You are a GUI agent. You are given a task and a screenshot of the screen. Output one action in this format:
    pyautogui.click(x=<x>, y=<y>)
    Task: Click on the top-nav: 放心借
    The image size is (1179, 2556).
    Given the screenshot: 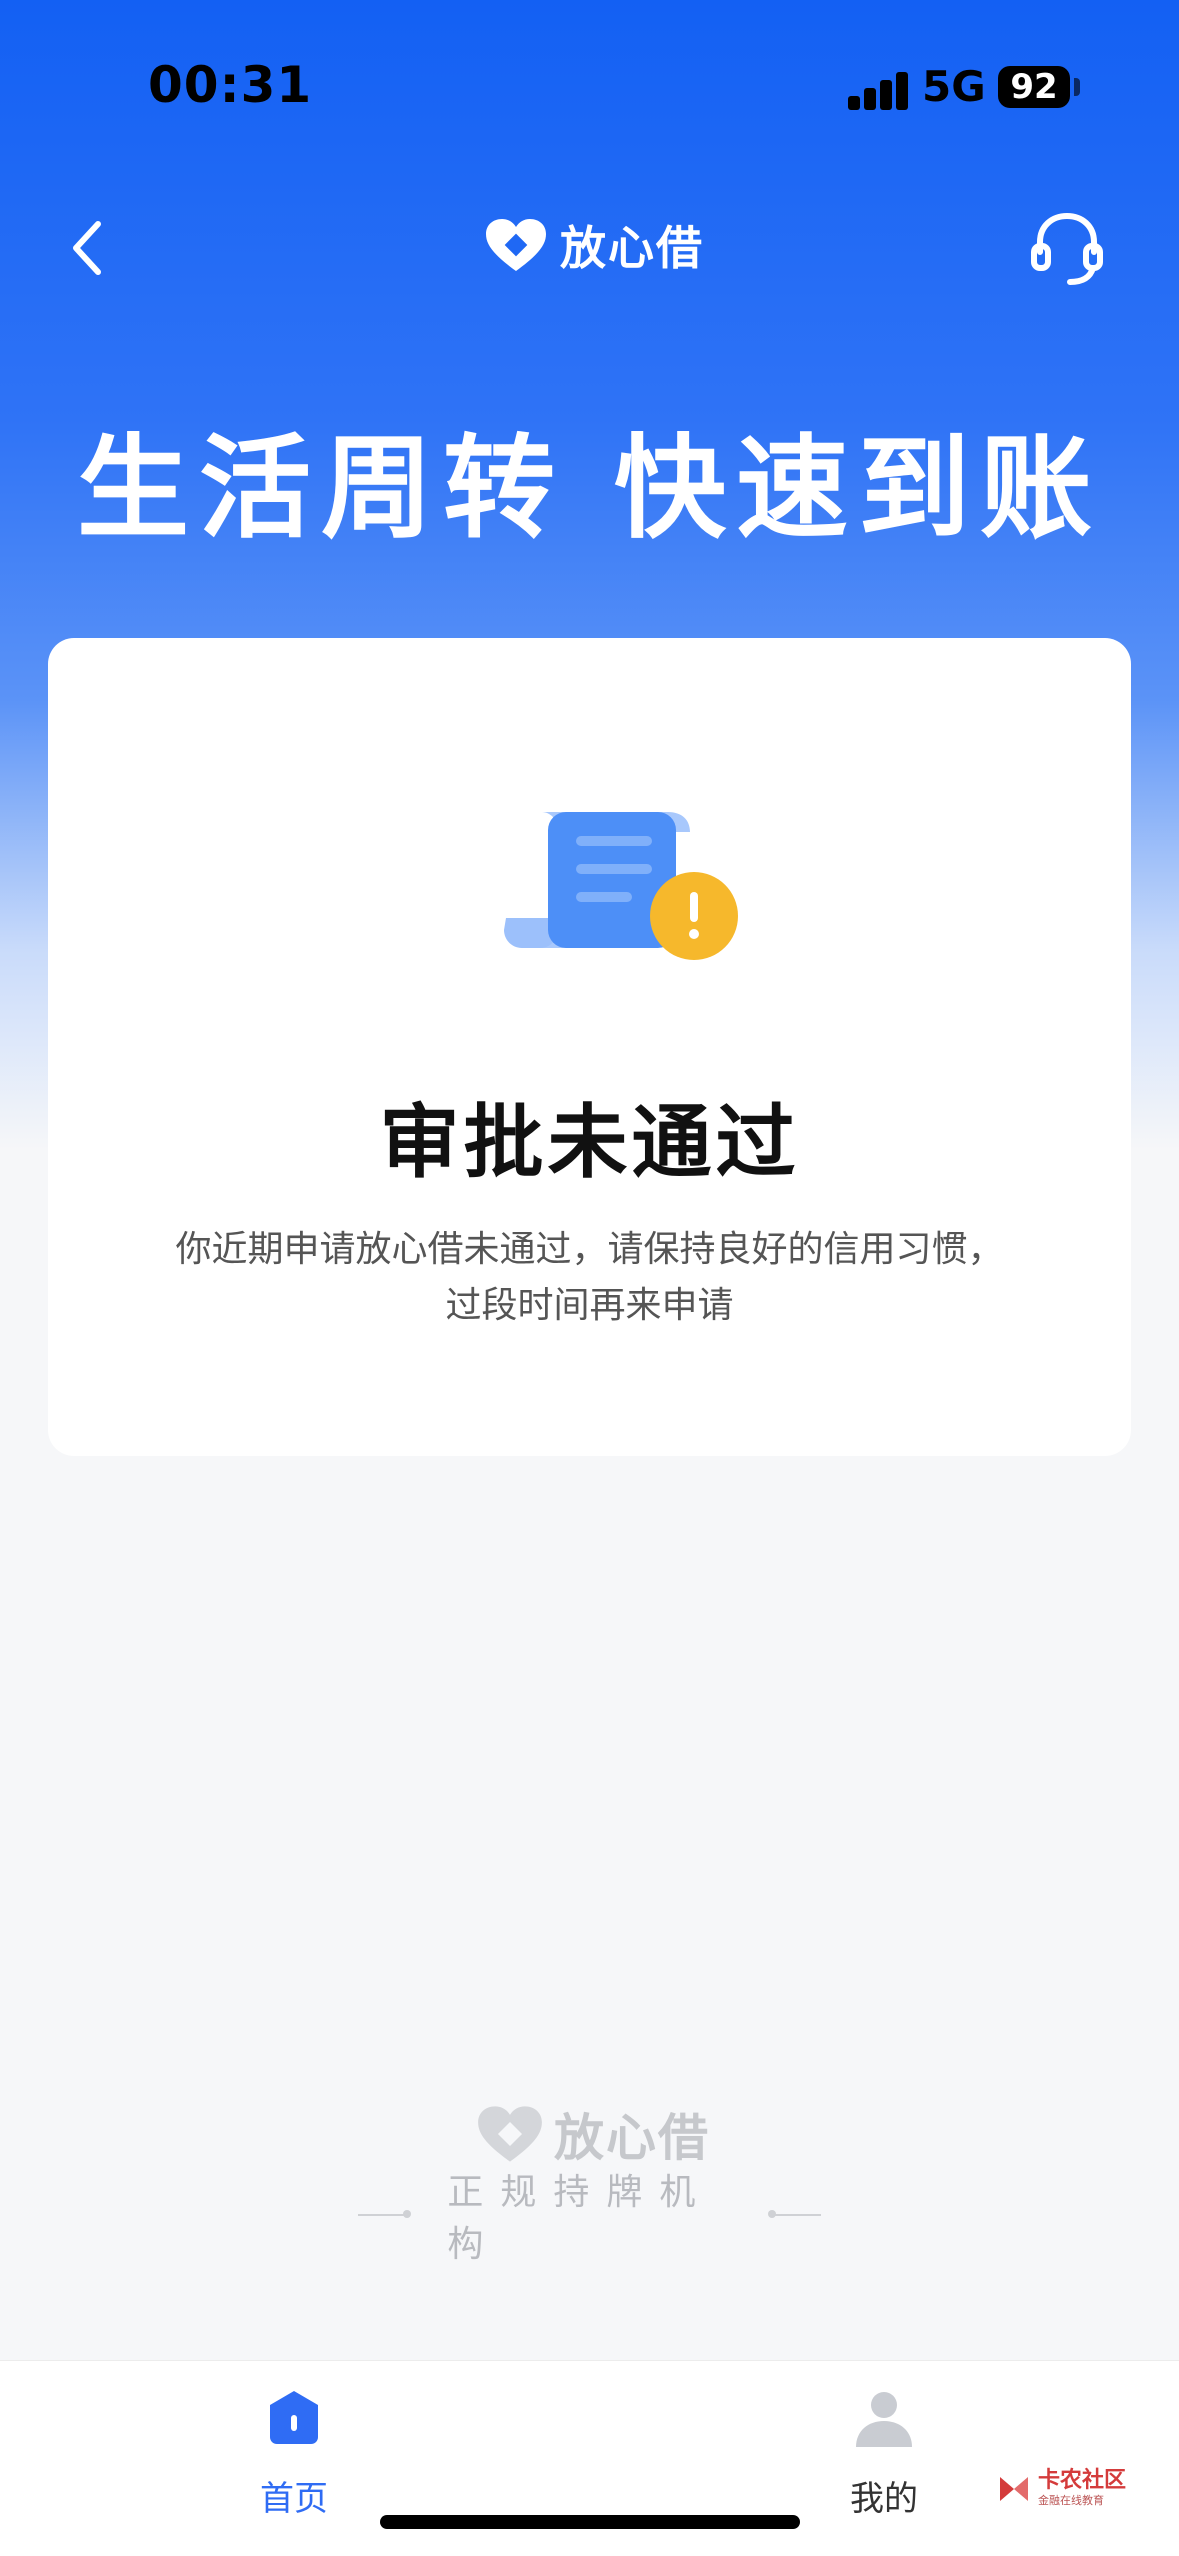 What is the action you would take?
    pyautogui.click(x=589, y=245)
    